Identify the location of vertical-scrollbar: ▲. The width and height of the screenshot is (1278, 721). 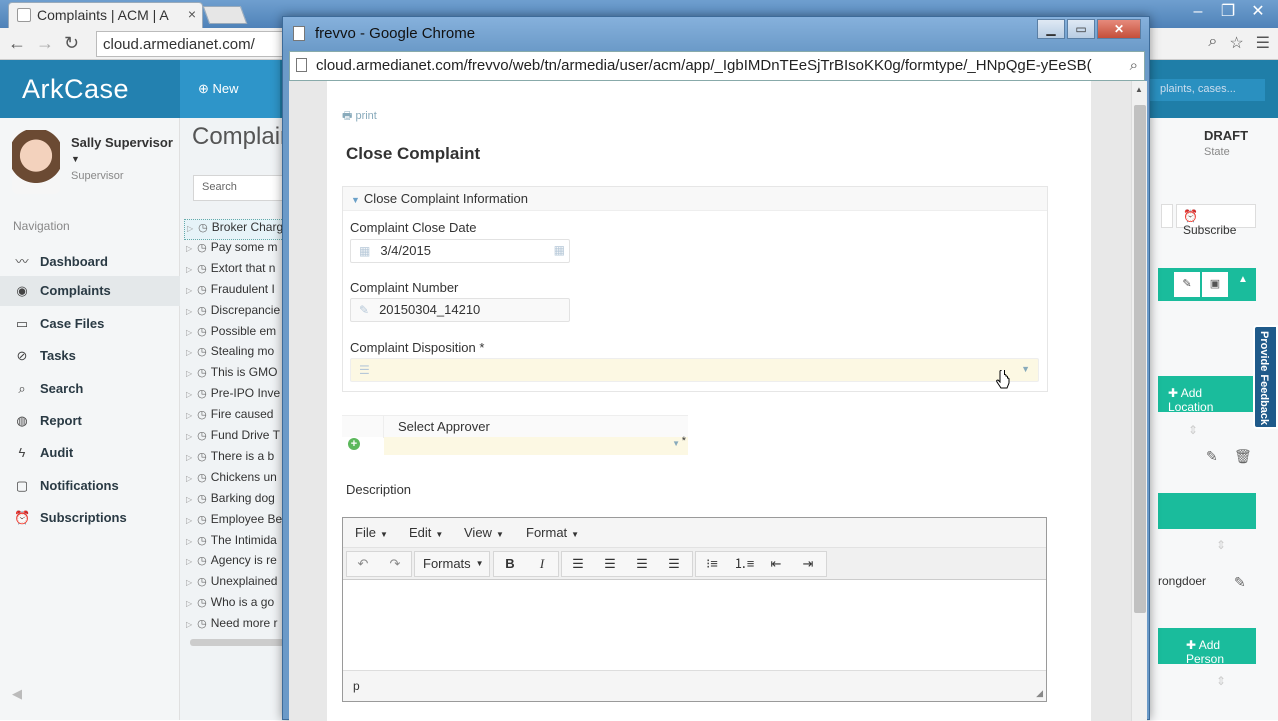
(1139, 401).